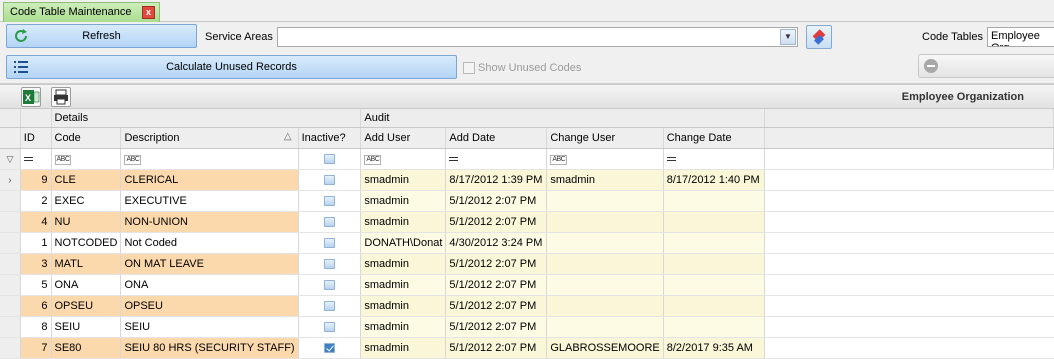 The width and height of the screenshot is (1054, 359). I want to click on cell-code: CLE, so click(86, 180).